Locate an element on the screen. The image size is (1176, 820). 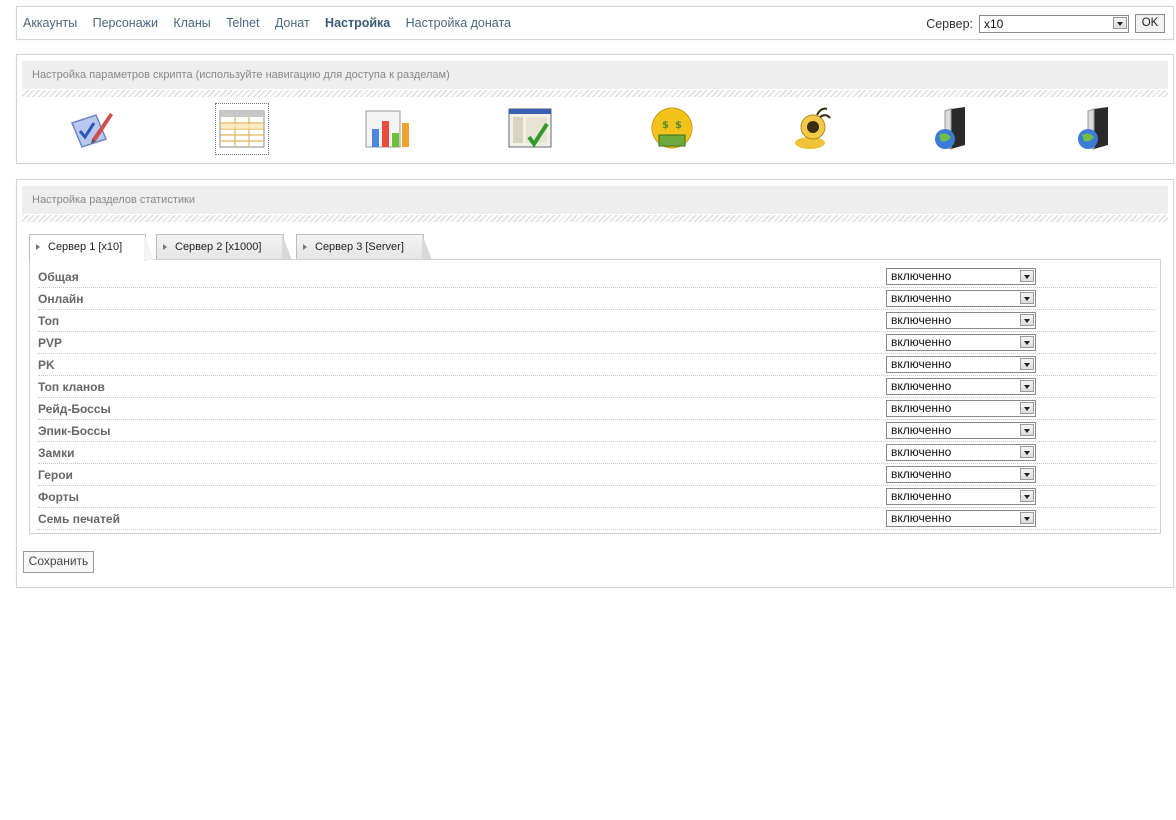
checklist-pen-icon is located at coordinates (91, 129).